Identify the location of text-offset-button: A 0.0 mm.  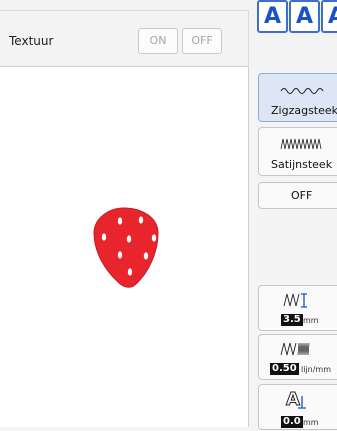
(297, 407).